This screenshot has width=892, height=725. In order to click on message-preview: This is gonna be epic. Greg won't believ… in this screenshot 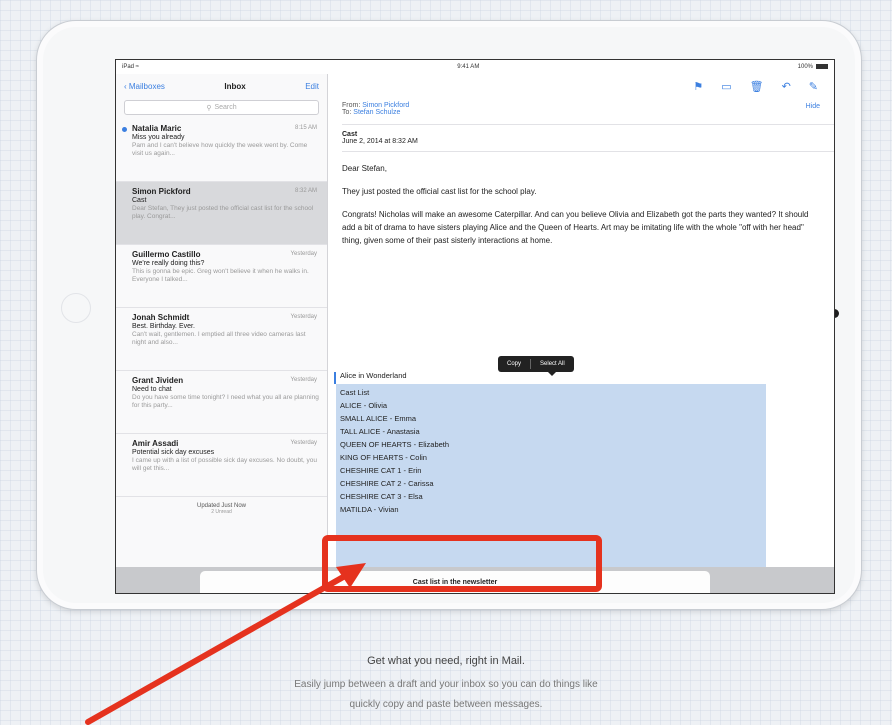, I will do `click(220, 275)`.